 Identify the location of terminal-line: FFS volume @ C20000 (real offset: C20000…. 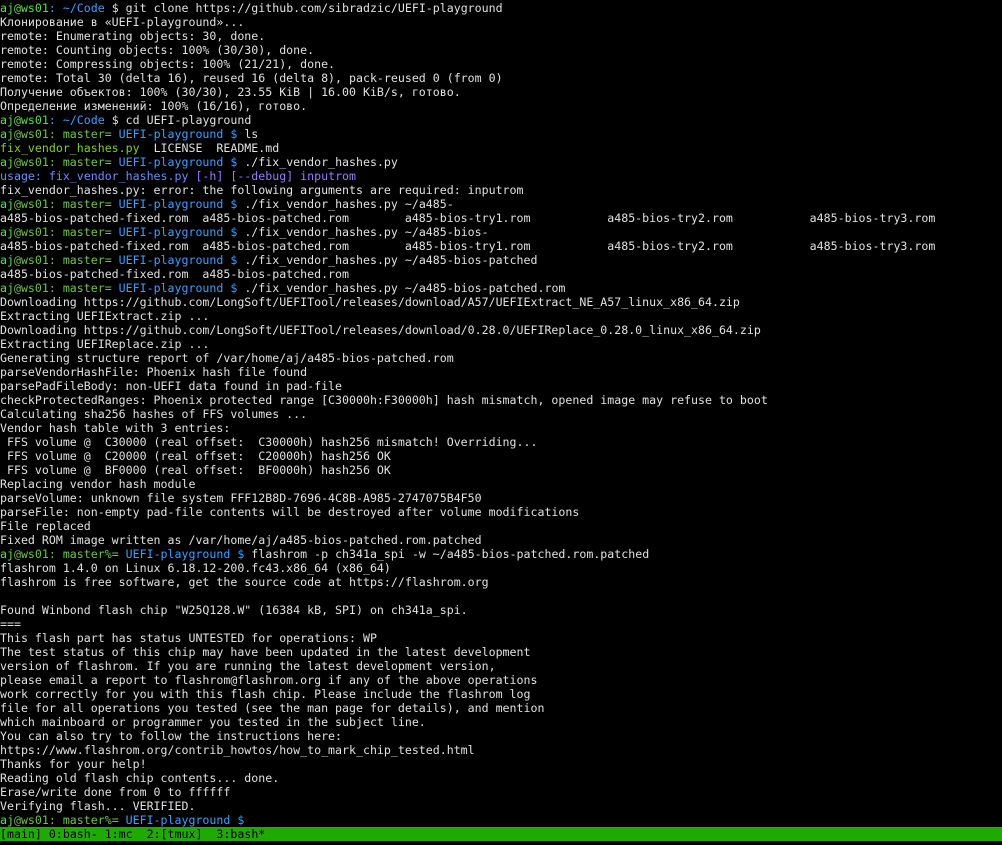
(501, 456).